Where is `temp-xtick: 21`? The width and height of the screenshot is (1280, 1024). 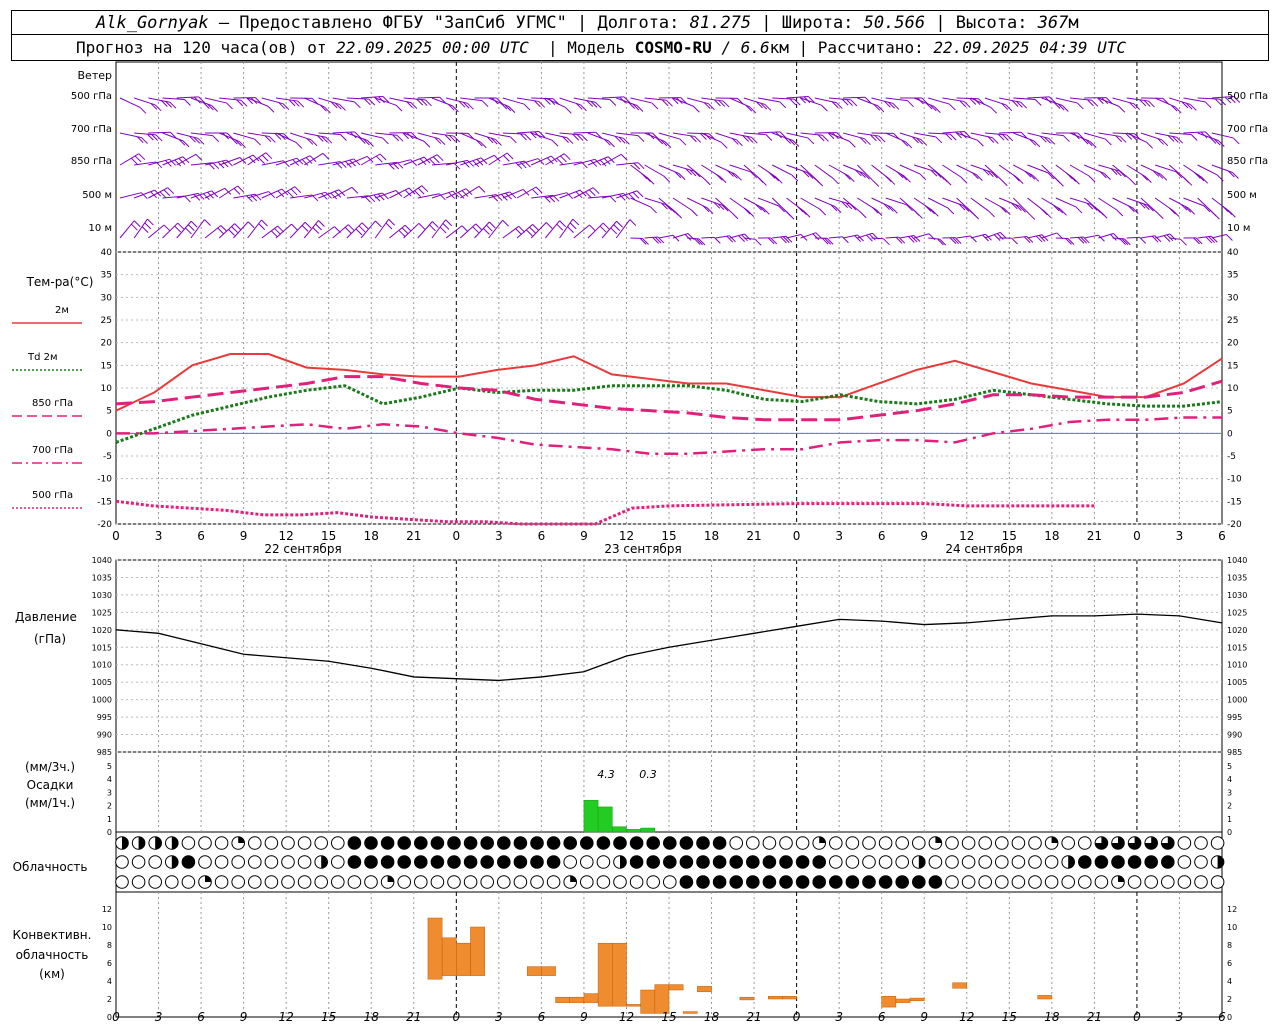
temp-xtick: 21 is located at coordinates (1094, 536).